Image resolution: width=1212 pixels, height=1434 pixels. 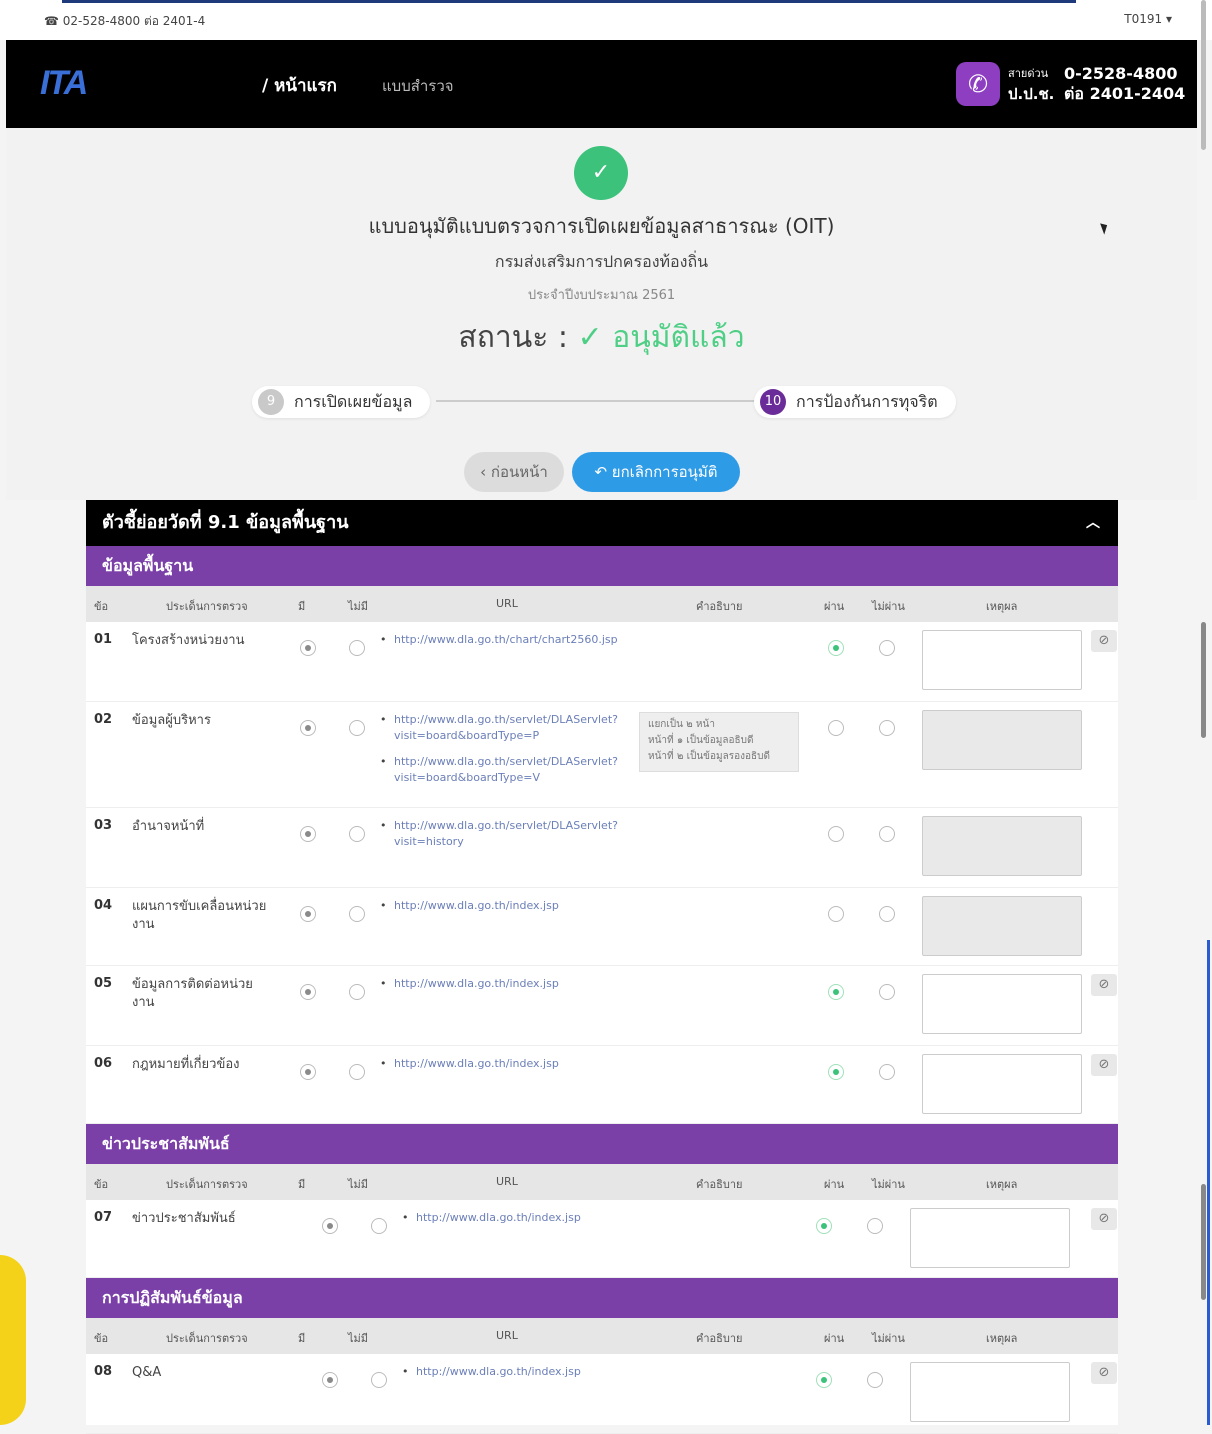 What do you see at coordinates (341, 402) in the screenshot?
I see `step-9: 9 การเปิดเผยข้อมูล` at bounding box center [341, 402].